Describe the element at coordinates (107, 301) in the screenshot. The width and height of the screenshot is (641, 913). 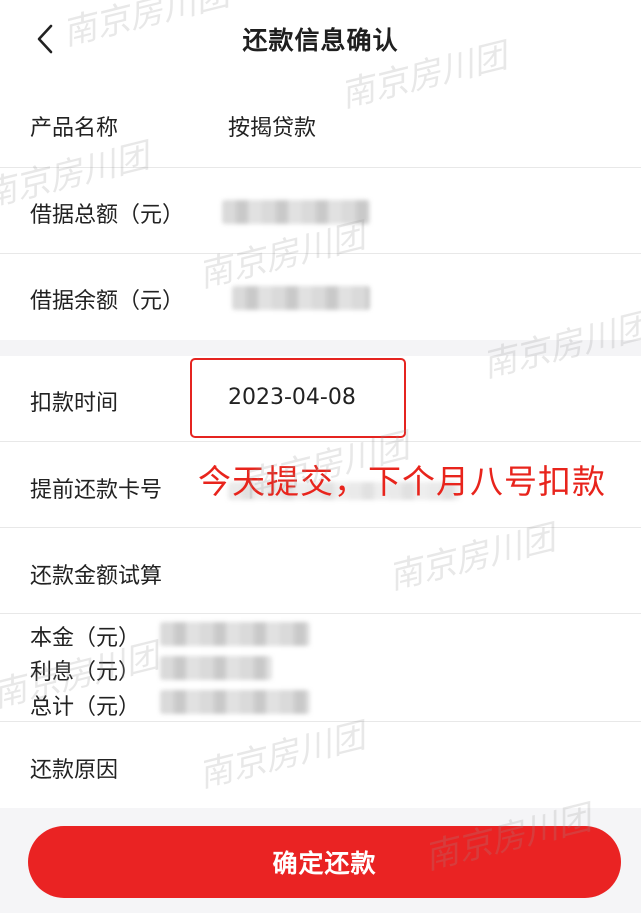
I see `loan-balance-label: 借据余额（元）` at that location.